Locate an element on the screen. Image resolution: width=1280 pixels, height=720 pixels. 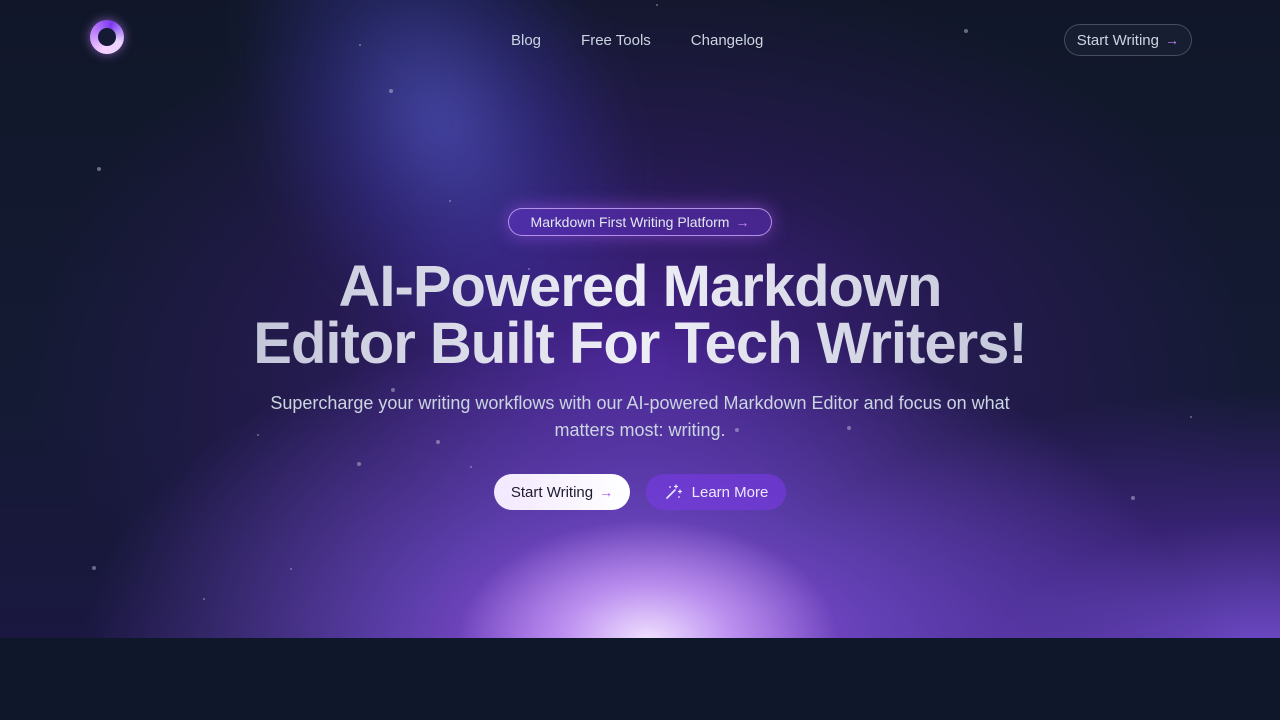
header-start-writing-button: Start Writing → is located at coordinates (1127, 40).